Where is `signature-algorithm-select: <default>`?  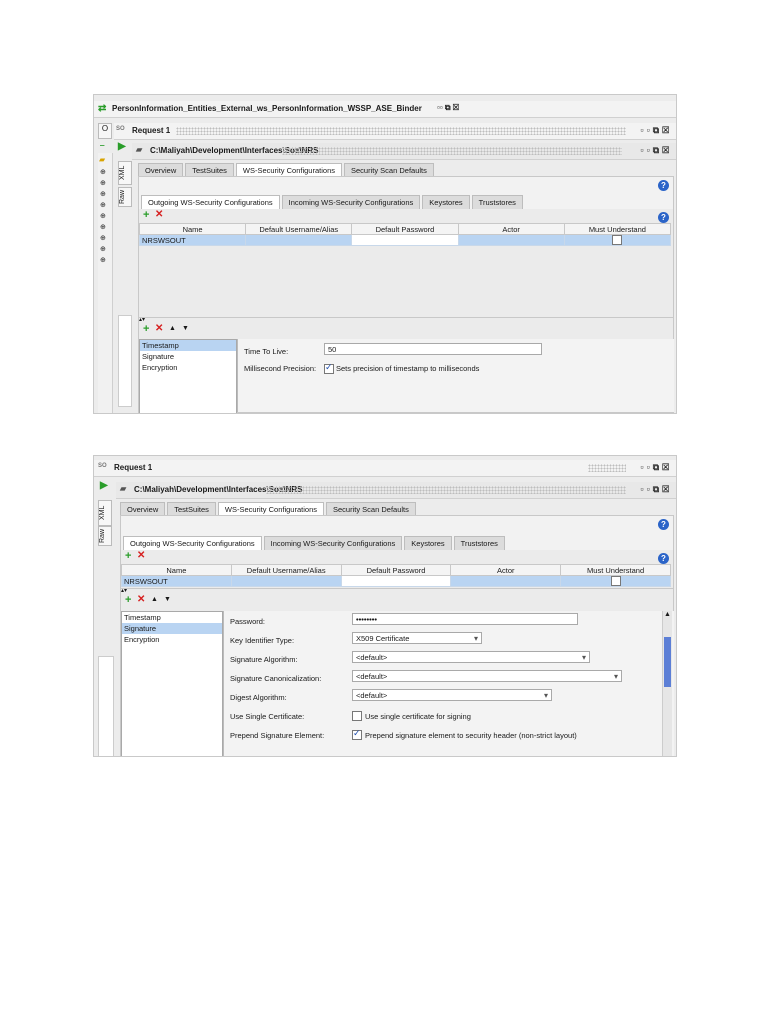
signature-algorithm-select: <default> is located at coordinates (471, 657).